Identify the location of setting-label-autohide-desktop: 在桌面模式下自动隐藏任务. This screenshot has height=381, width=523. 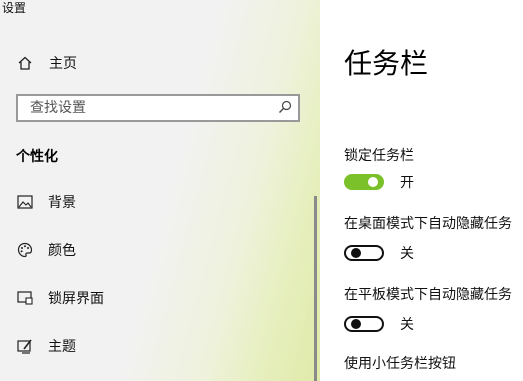
(428, 224).